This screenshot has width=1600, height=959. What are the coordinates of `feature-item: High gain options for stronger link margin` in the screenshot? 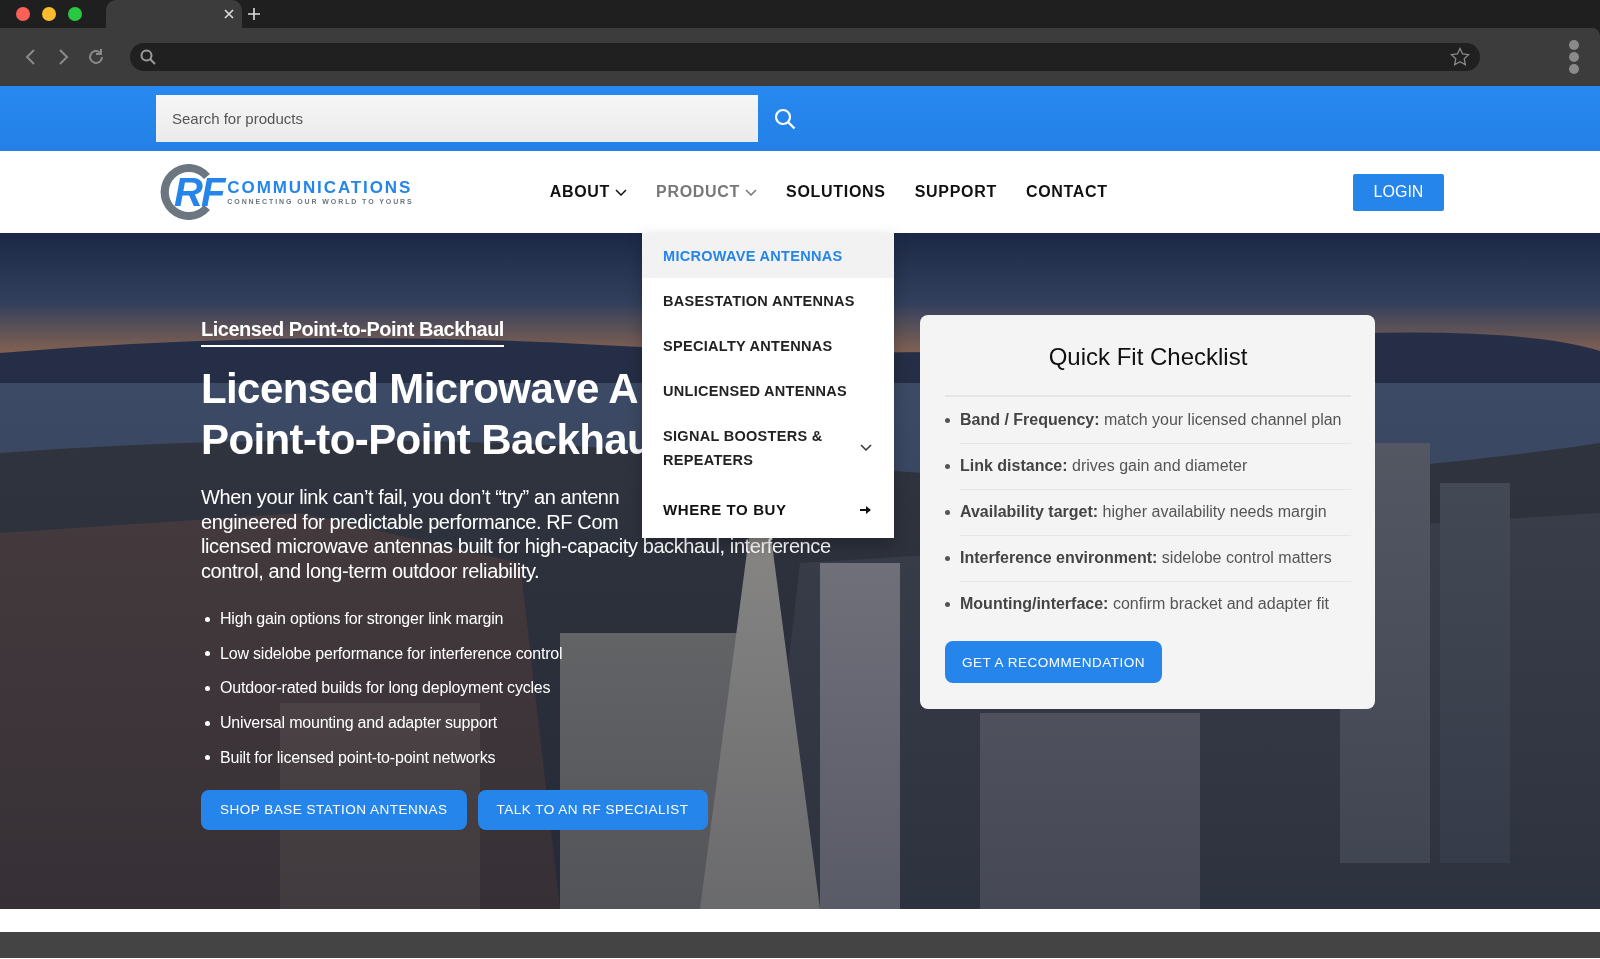 It's located at (362, 619).